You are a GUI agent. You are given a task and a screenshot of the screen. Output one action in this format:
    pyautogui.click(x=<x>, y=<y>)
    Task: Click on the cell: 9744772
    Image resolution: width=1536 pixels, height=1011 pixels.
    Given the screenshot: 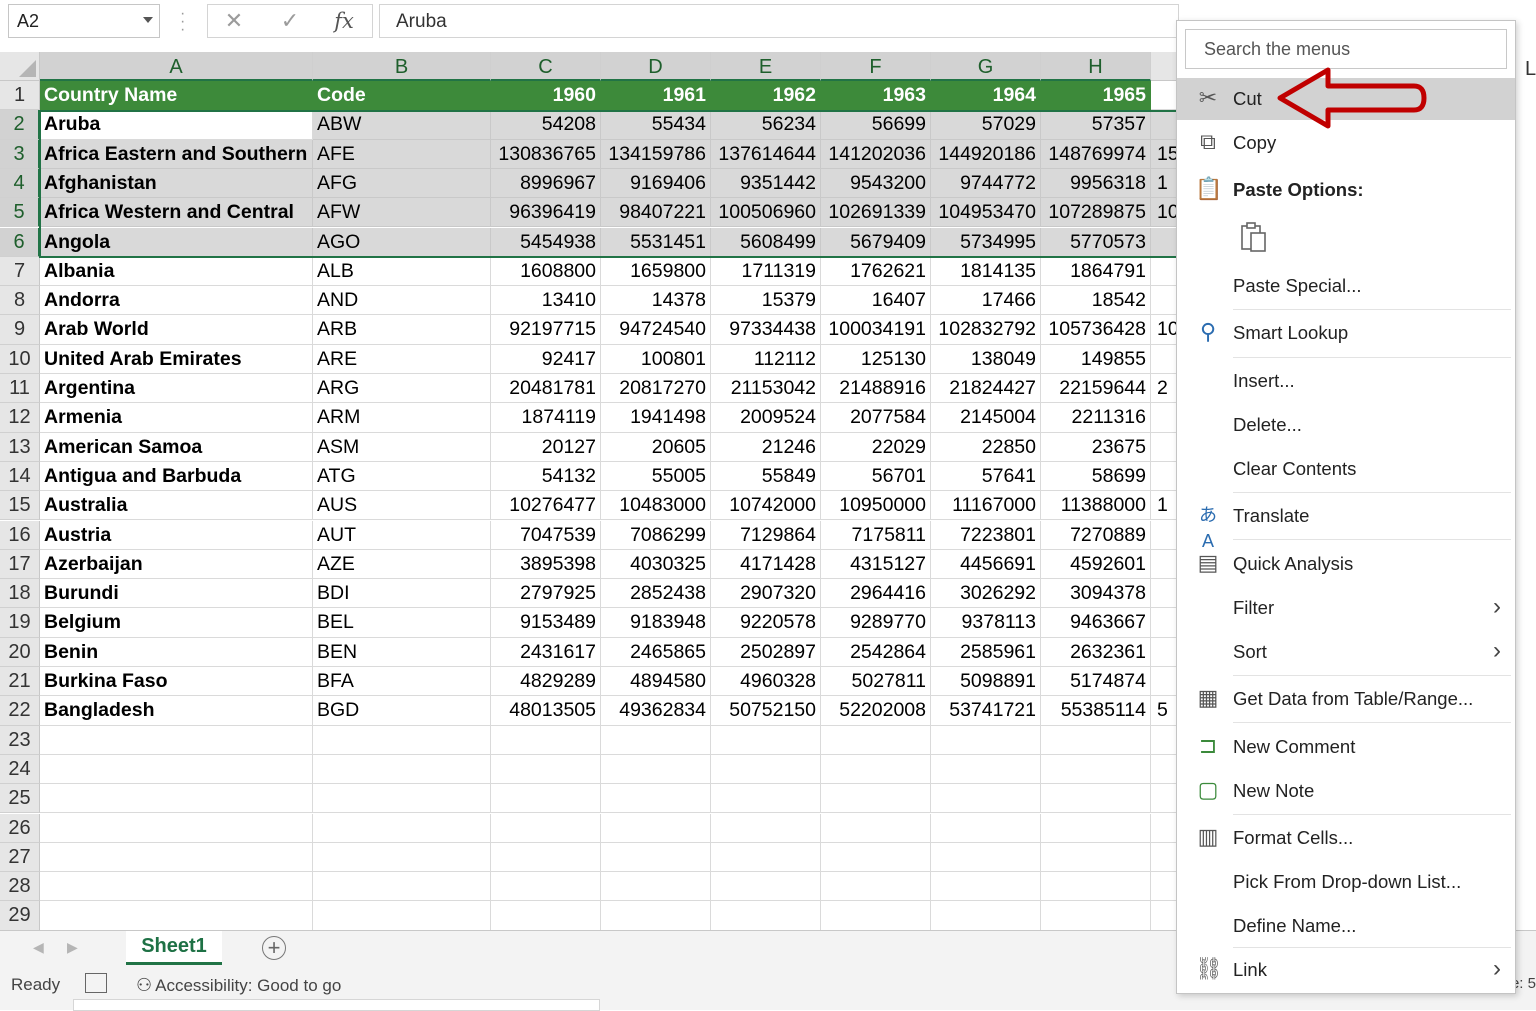 What is the action you would take?
    pyautogui.click(x=986, y=183)
    